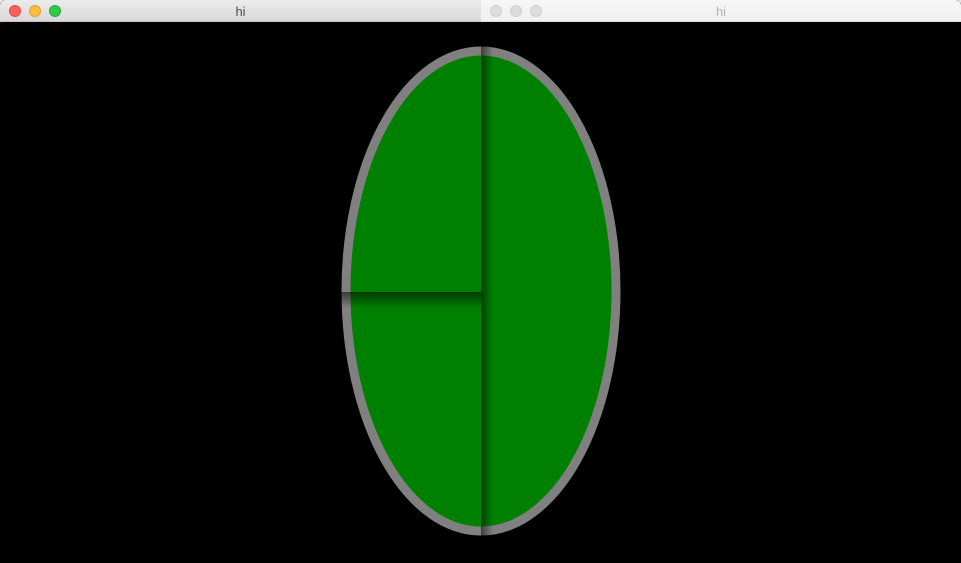  I want to click on titlebar-top-right: hi, so click(721, 11).